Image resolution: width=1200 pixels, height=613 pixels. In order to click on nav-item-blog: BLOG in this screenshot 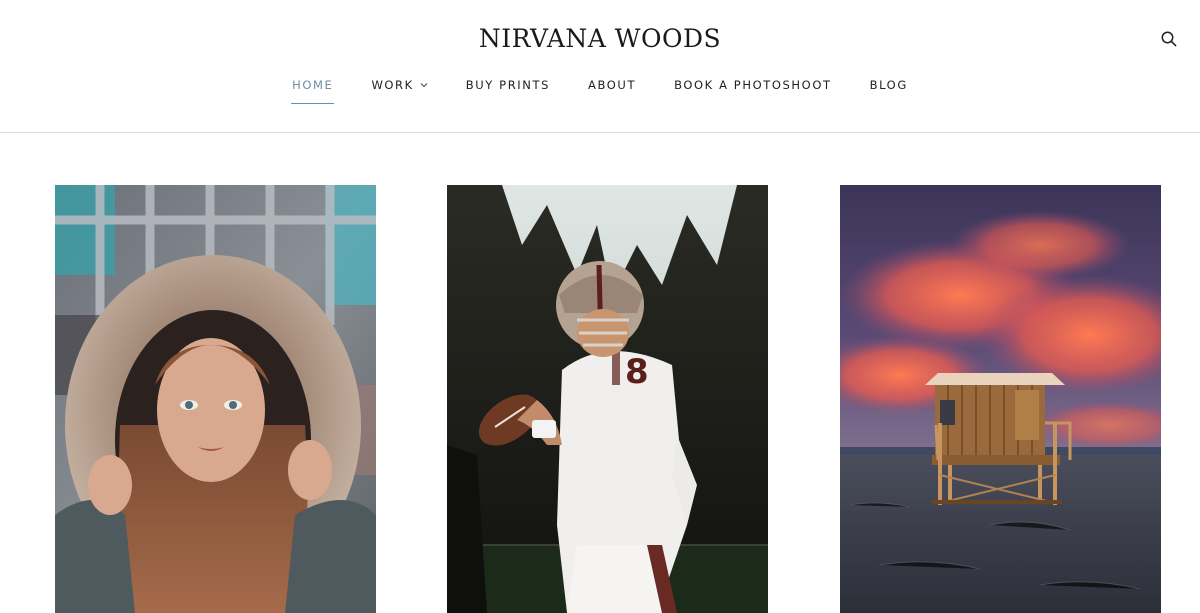, I will do `click(889, 87)`.